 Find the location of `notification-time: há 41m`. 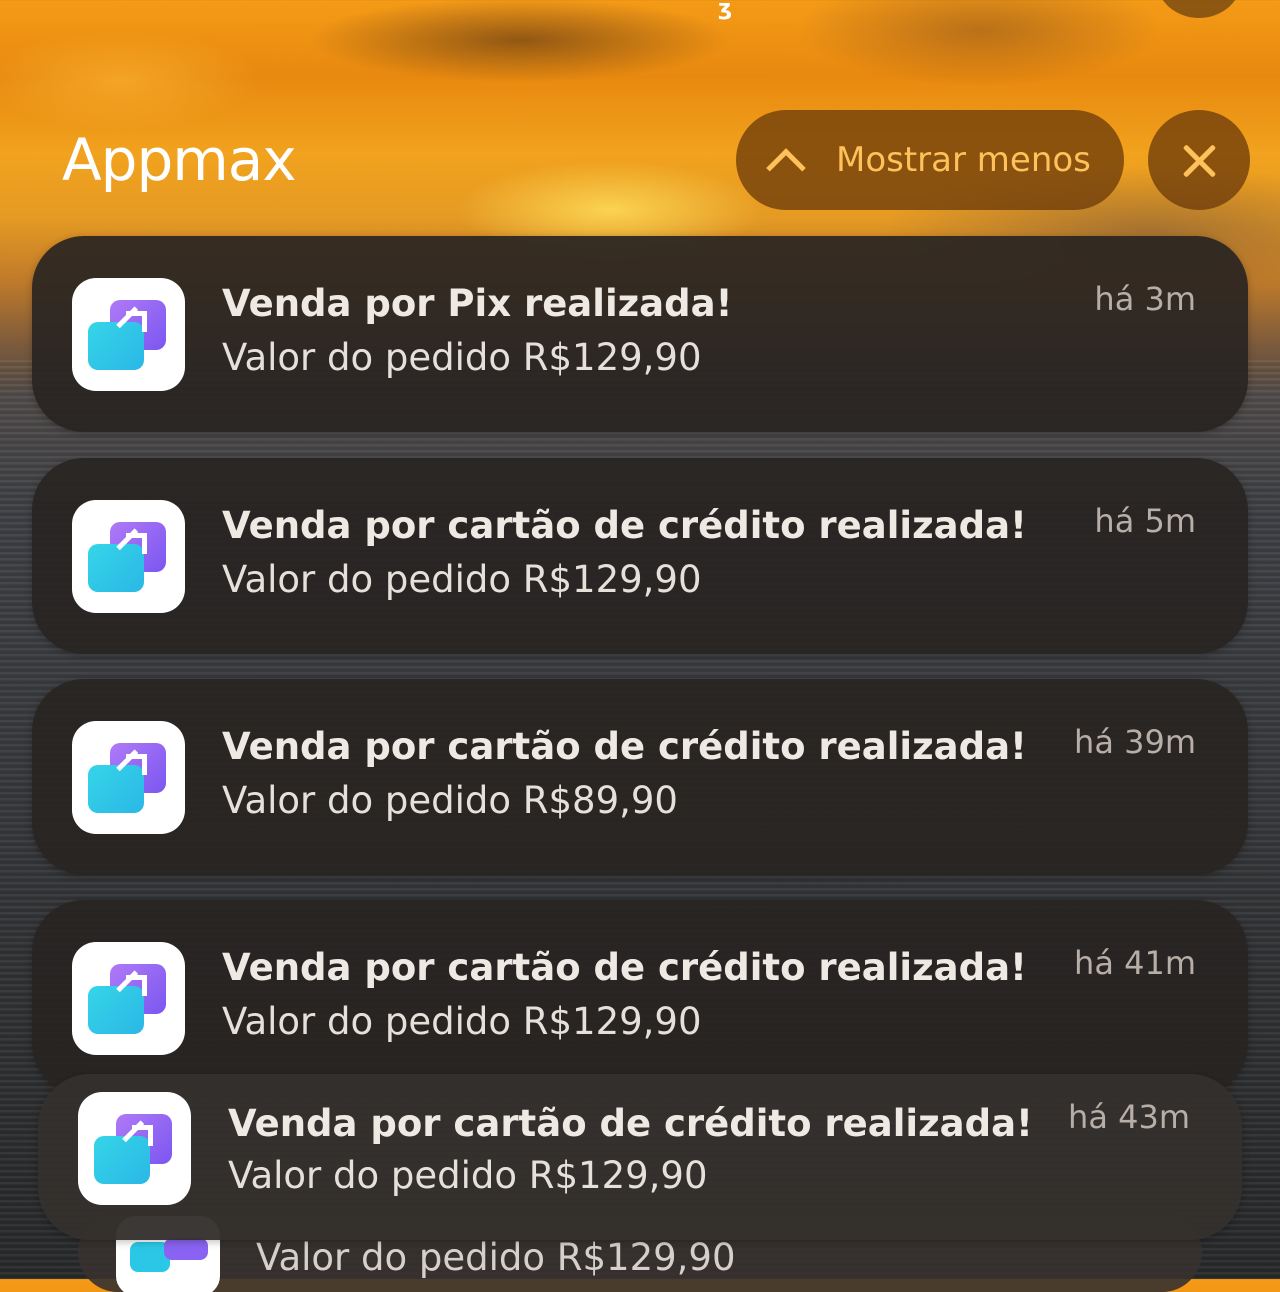

notification-time: há 41m is located at coordinates (1135, 963).